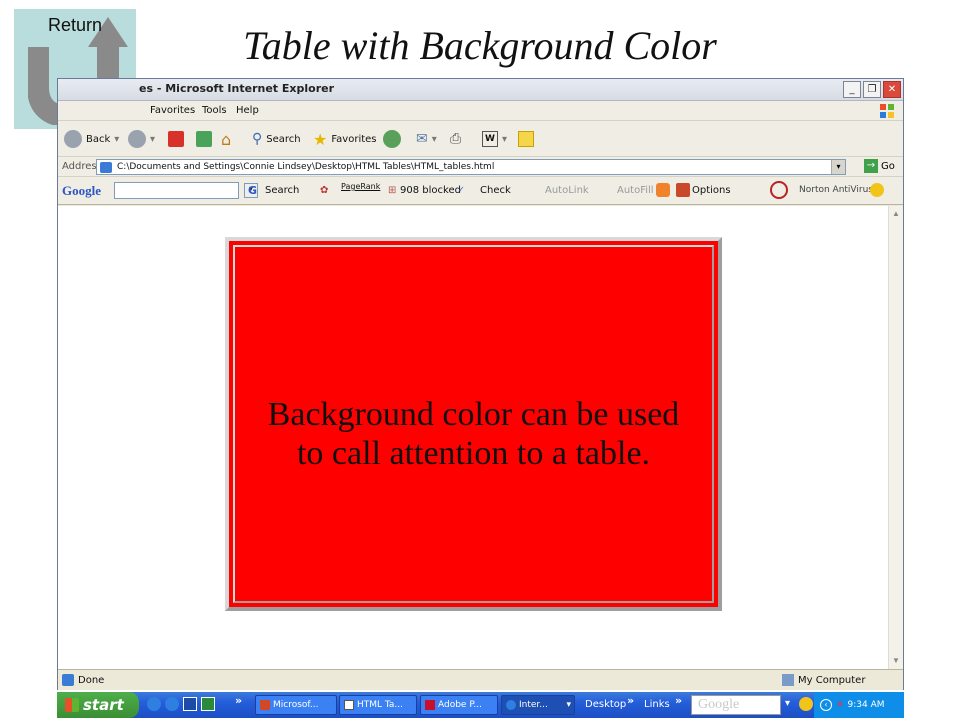  What do you see at coordinates (214, 110) in the screenshot?
I see `menu-tools: Tools` at bounding box center [214, 110].